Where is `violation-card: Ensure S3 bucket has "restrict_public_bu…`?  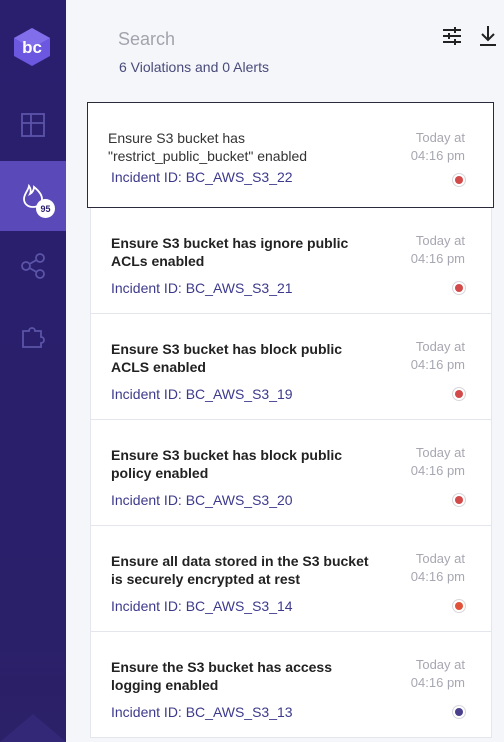
violation-card: Ensure S3 bucket has "restrict_public_bu… is located at coordinates (290, 155).